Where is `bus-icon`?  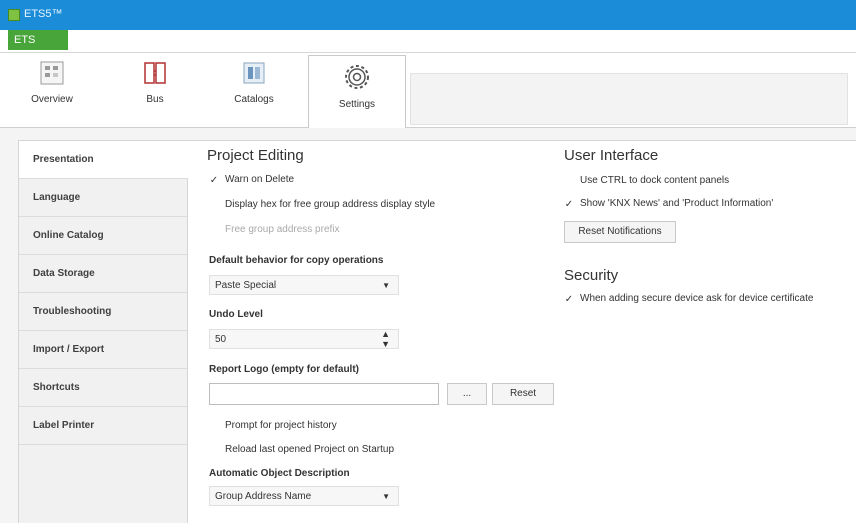
bus-icon is located at coordinates (155, 74).